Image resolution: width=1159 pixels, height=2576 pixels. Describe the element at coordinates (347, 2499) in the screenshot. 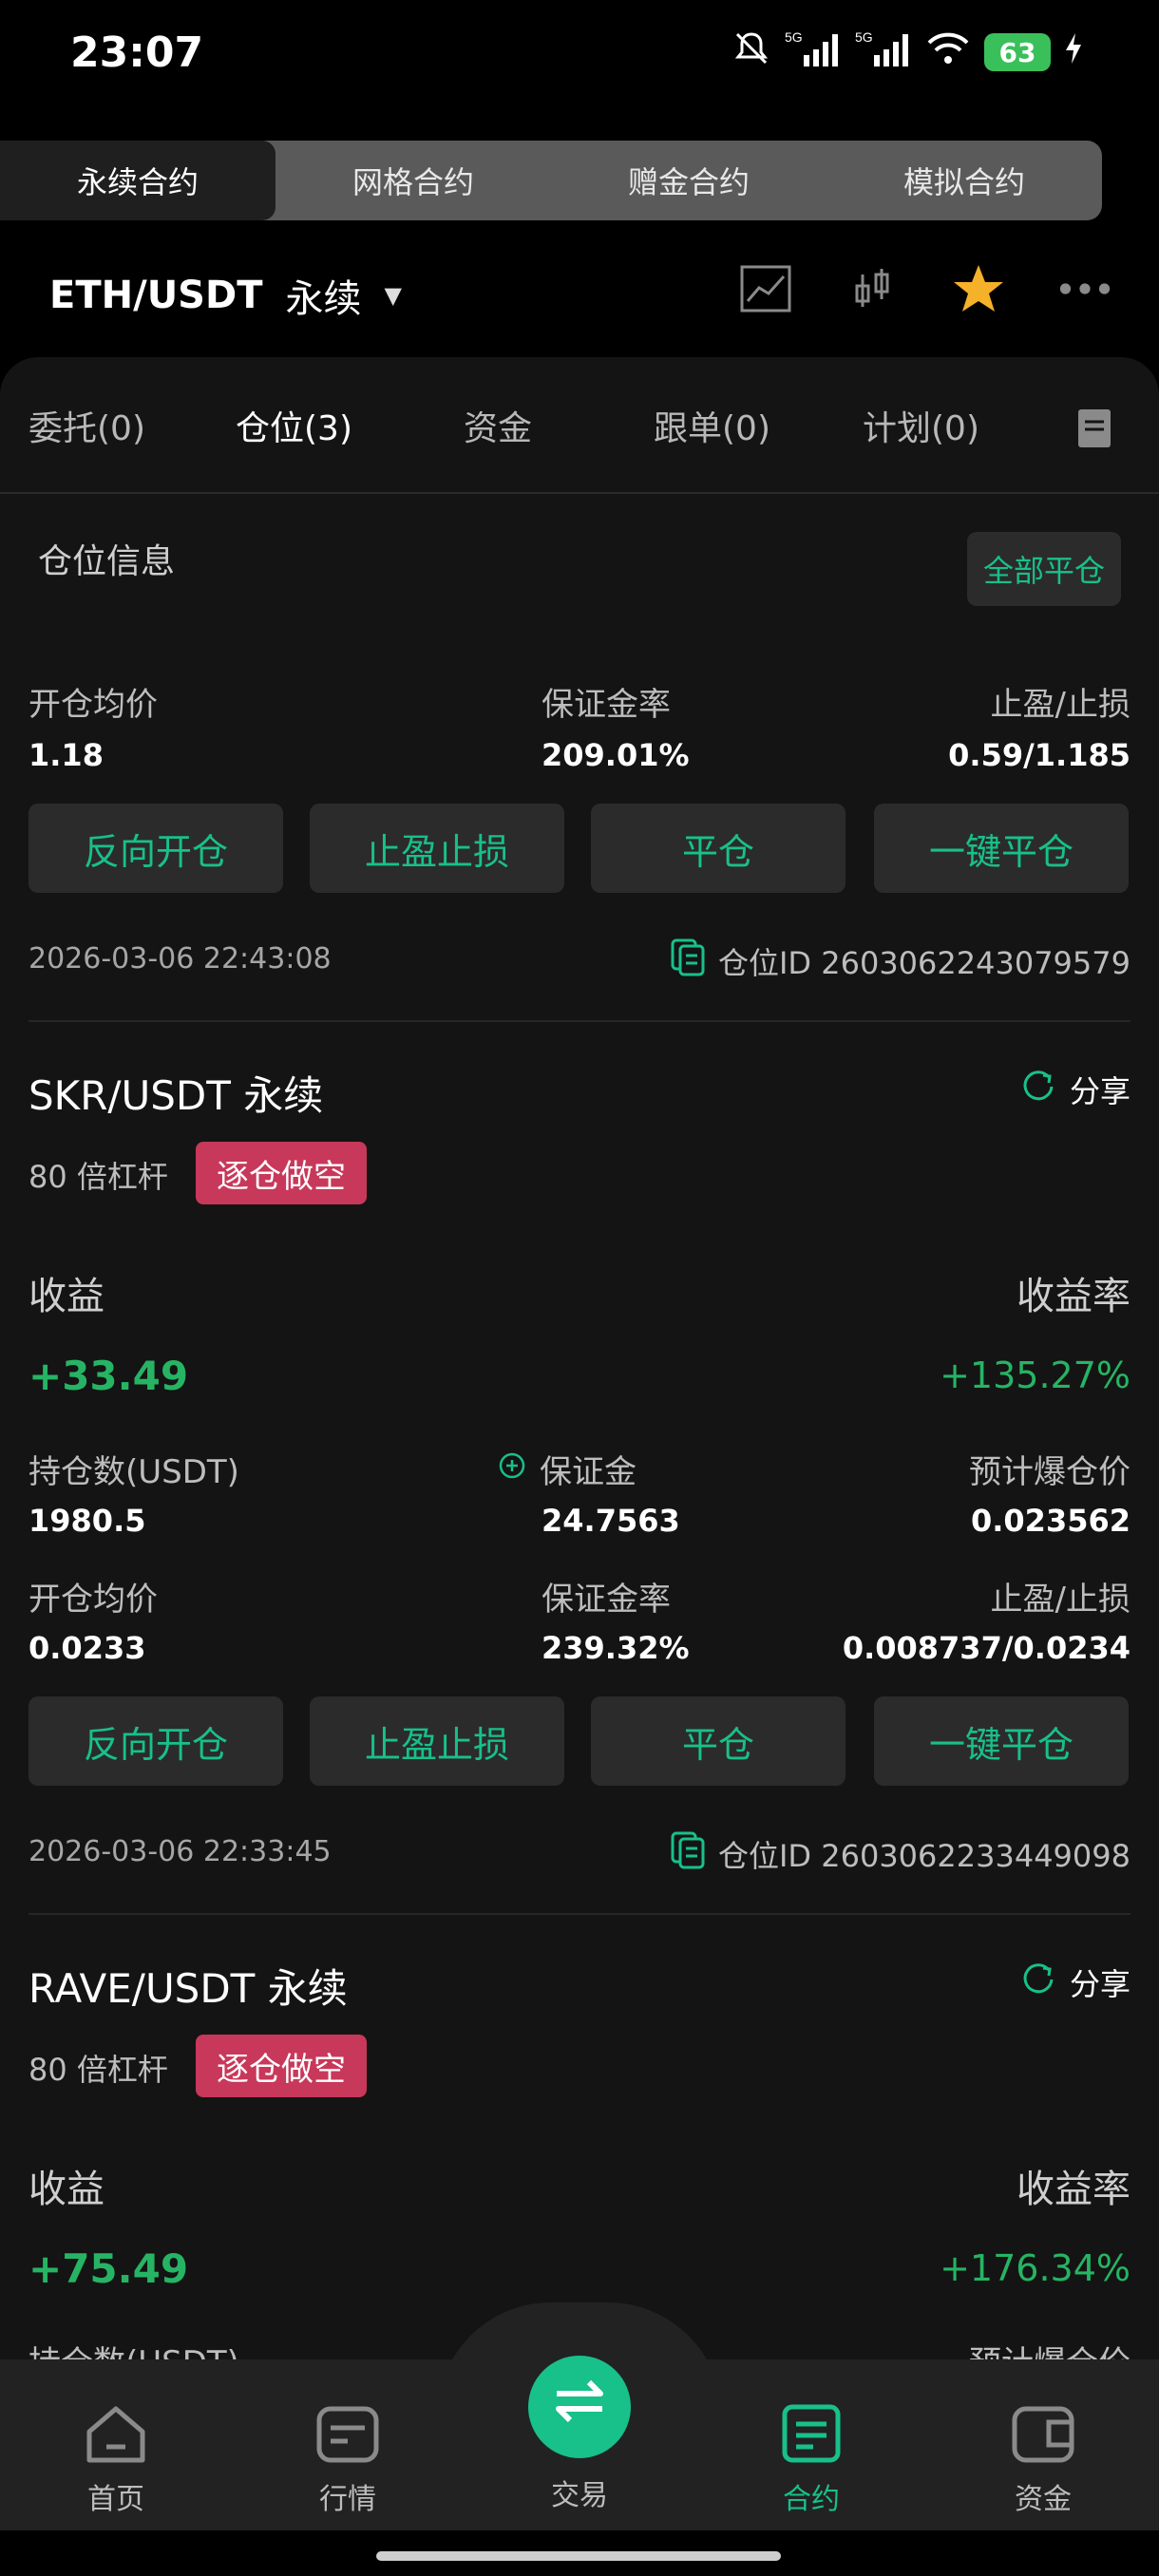

I see `nav-market-label: 行情` at that location.